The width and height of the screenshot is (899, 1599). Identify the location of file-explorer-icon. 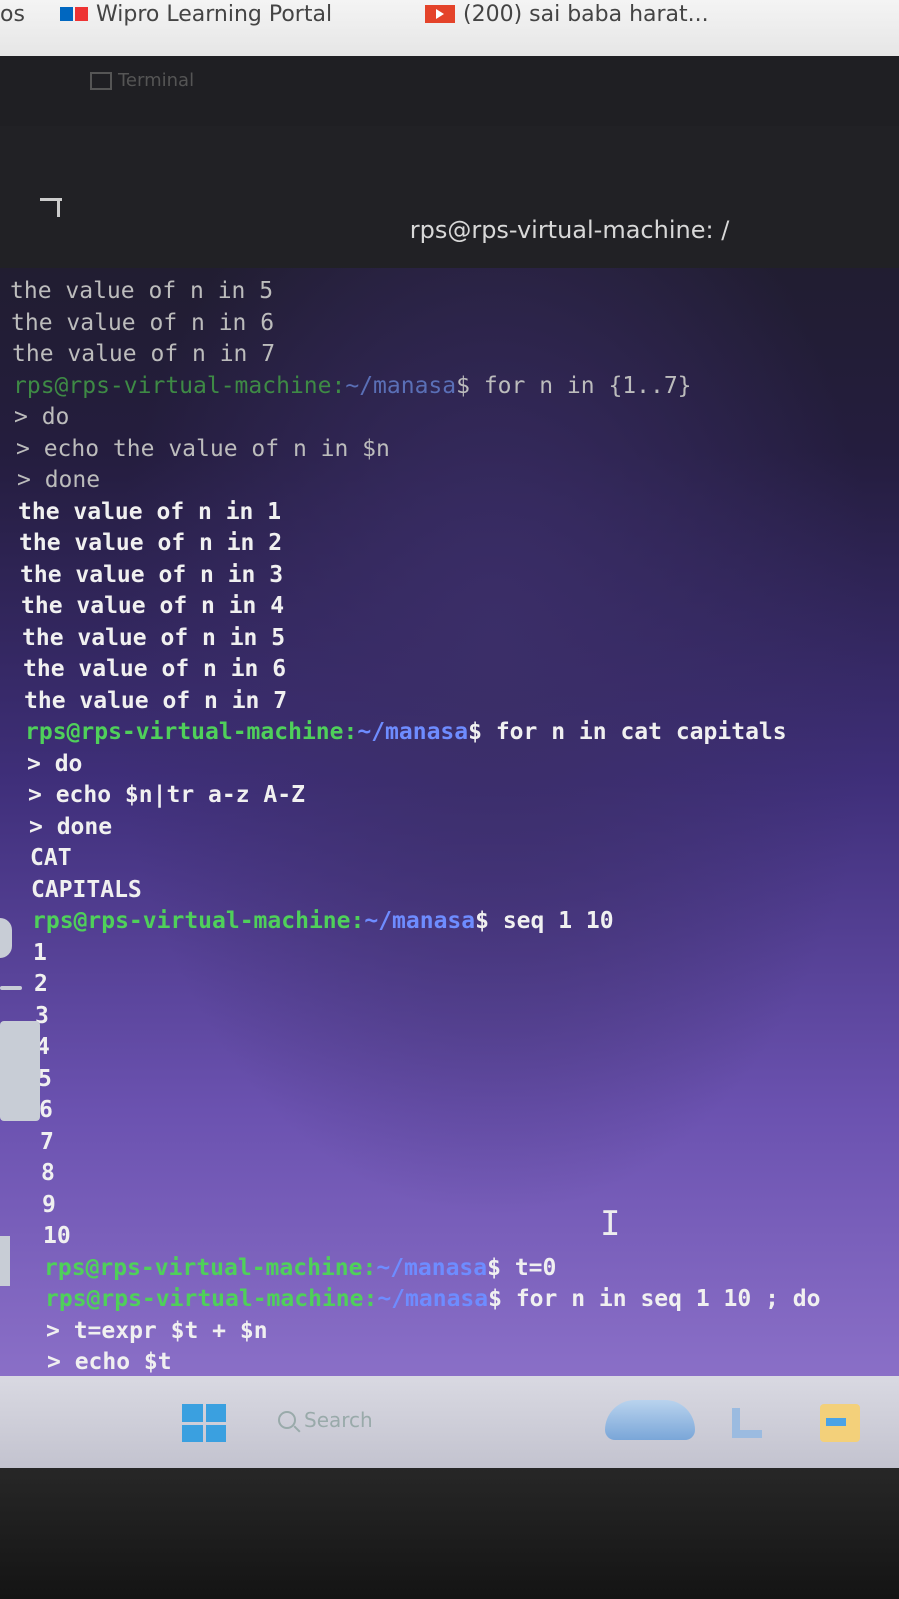
(840, 1423).